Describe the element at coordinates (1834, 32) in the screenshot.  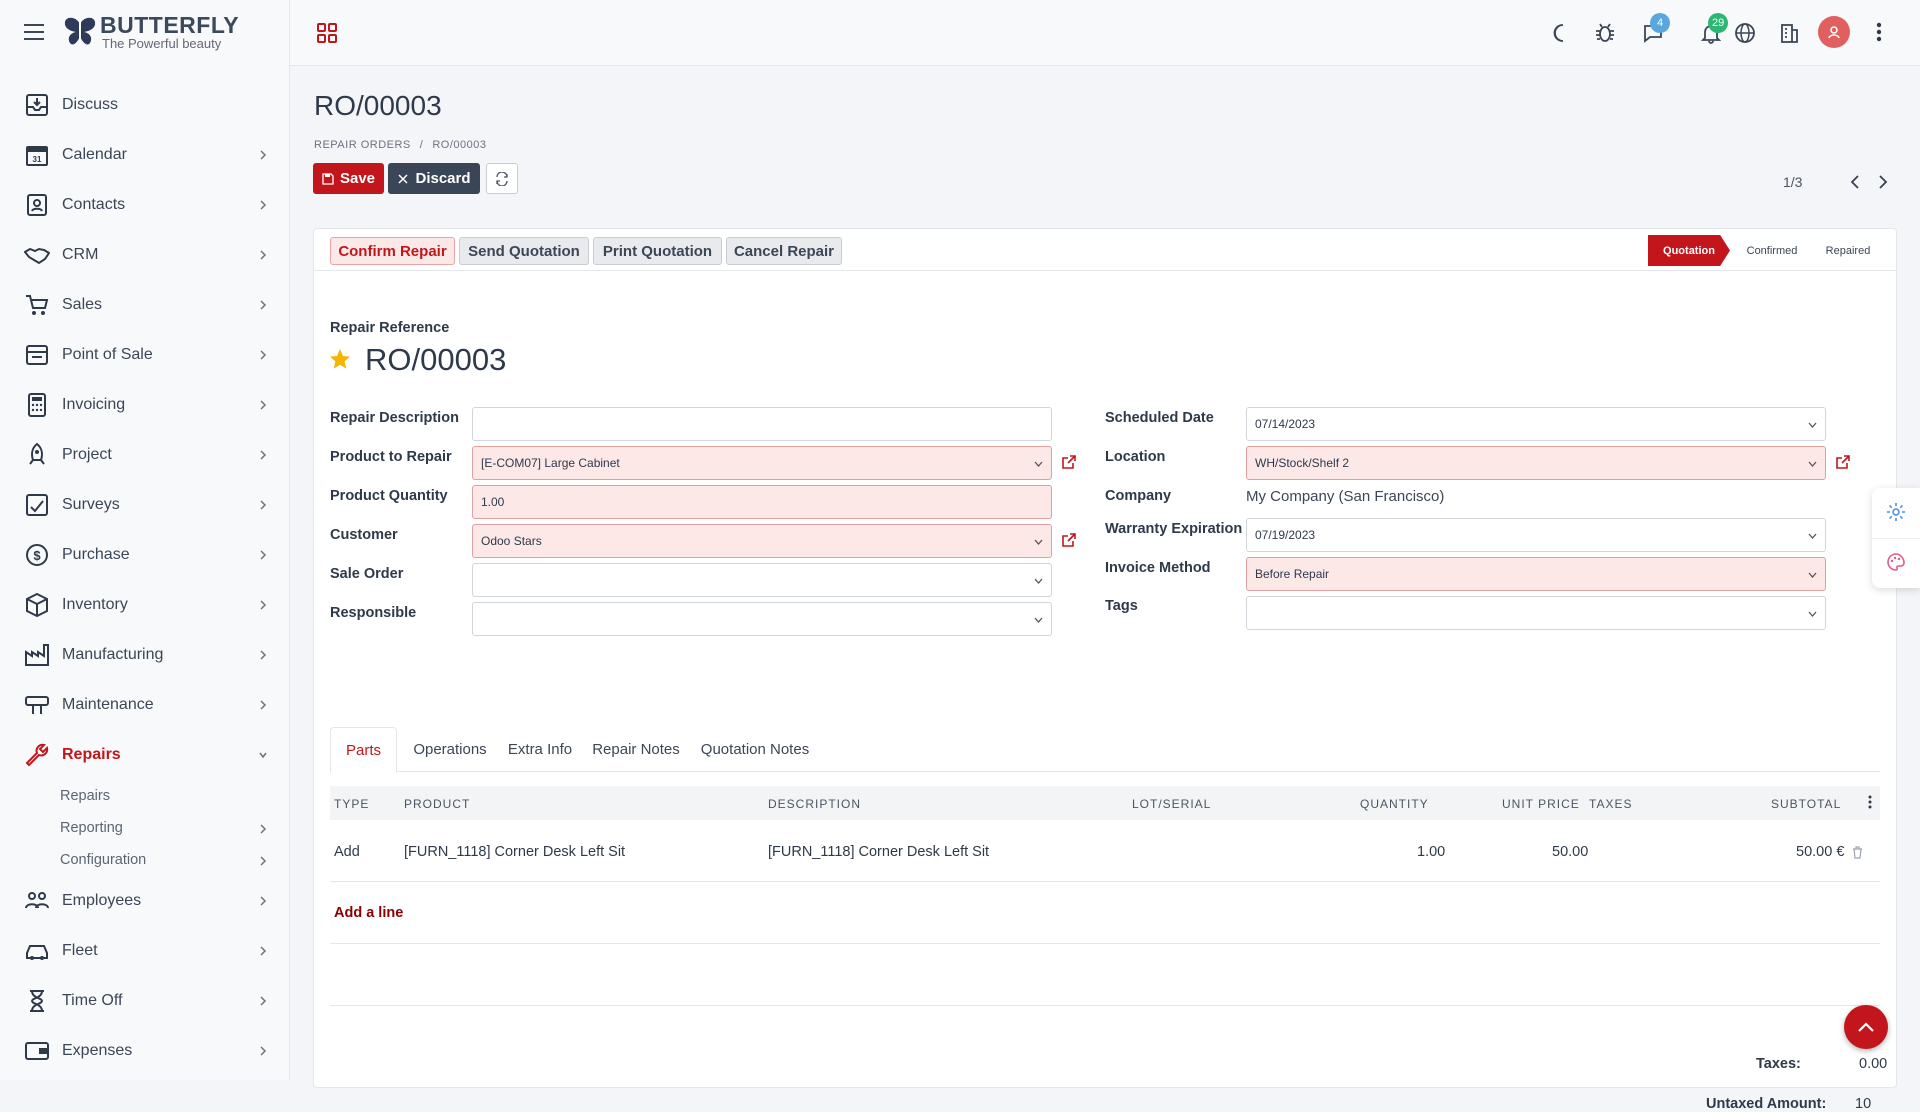
I see `user-avatar` at that location.